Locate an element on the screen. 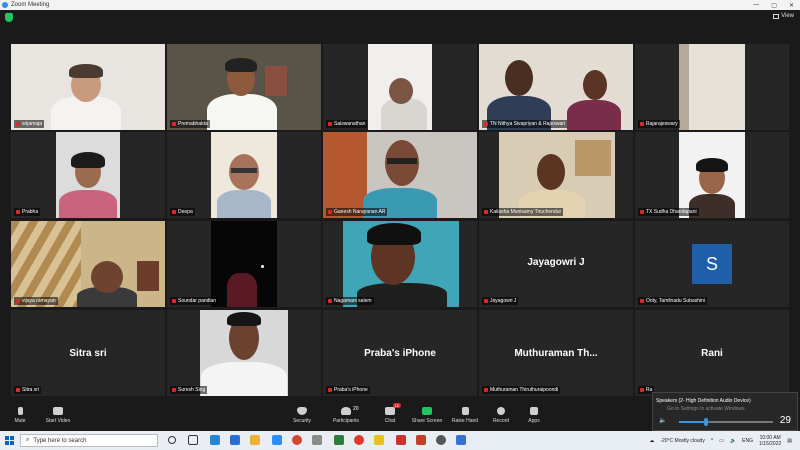 The width and height of the screenshot is (800, 450). video-tile: Deepa is located at coordinates (244, 175).